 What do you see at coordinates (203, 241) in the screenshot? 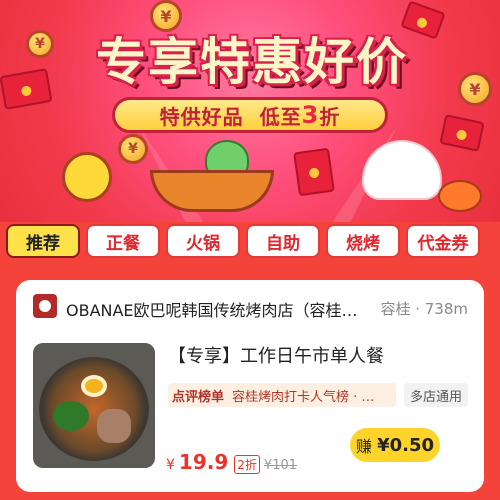
I see `tab-hotpot: 火锅` at bounding box center [203, 241].